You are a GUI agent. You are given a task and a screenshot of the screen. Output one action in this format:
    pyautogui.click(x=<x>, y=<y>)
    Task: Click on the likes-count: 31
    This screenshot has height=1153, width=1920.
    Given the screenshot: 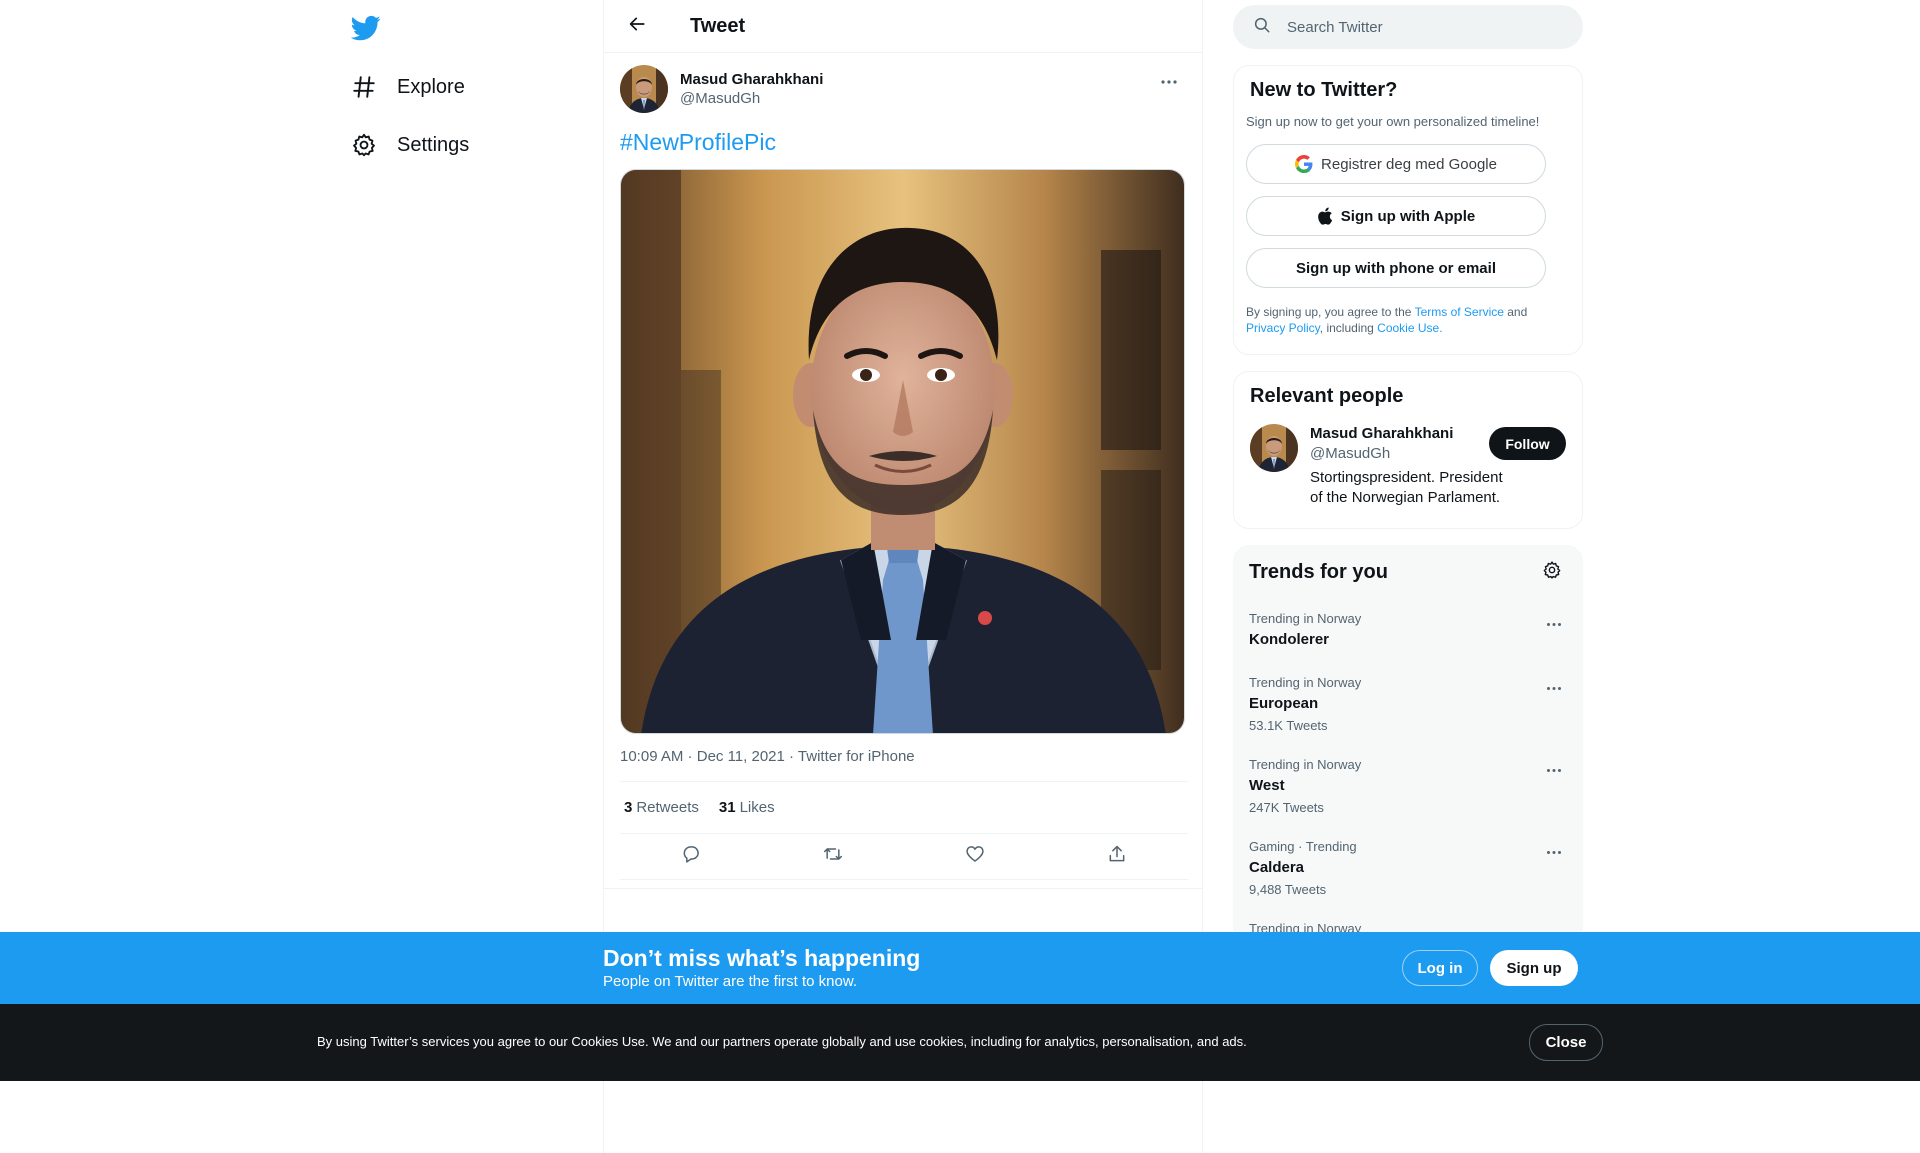 What is the action you would take?
    pyautogui.click(x=727, y=807)
    